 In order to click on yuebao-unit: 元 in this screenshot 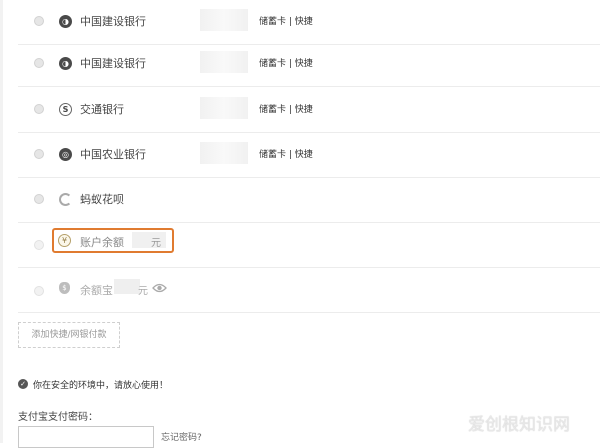, I will do `click(143, 291)`.